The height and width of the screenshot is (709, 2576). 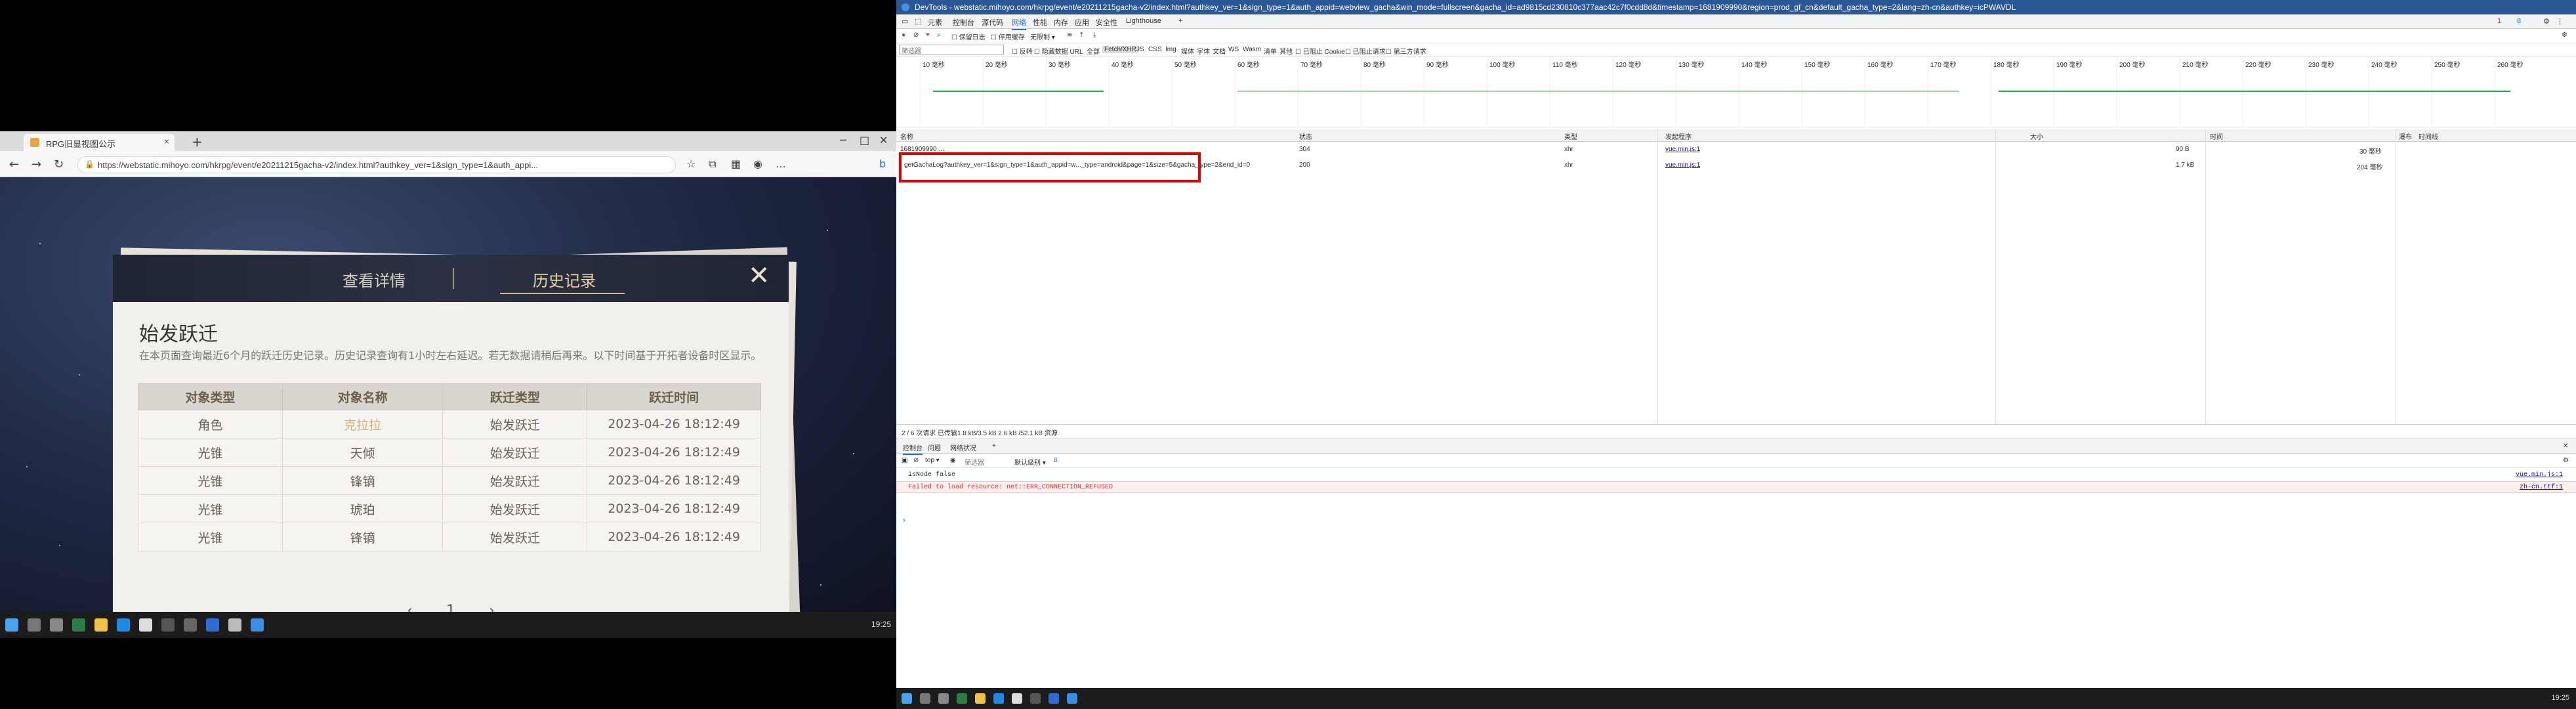 What do you see at coordinates (1019, 23) in the screenshot?
I see `tab-network: 网络` at bounding box center [1019, 23].